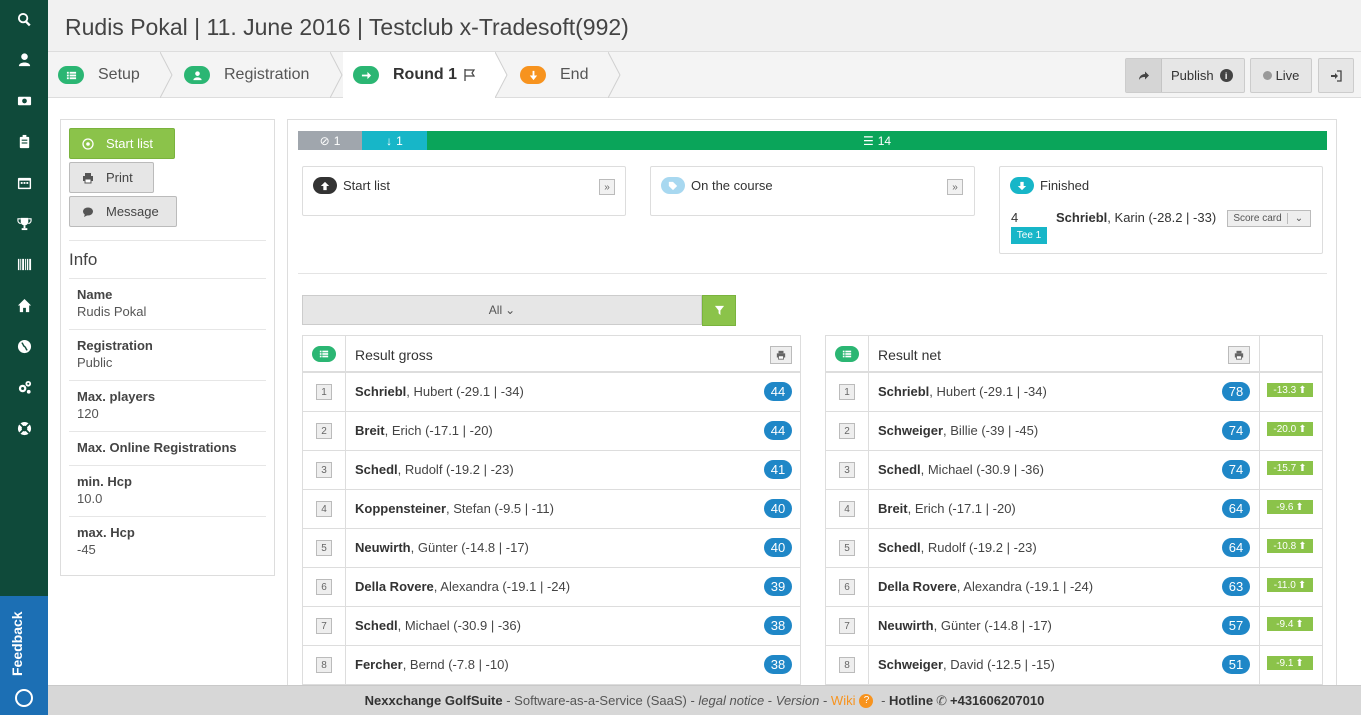 The width and height of the screenshot is (1361, 715). What do you see at coordinates (551, 665) in the screenshot?
I see `table-row: 8 Fercher, Bernd (-7.8 | -10) 38` at bounding box center [551, 665].